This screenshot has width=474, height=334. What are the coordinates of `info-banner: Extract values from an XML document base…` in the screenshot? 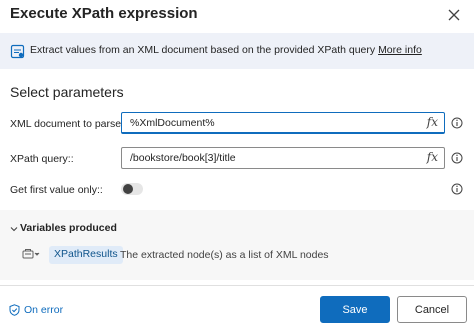 It's located at (237, 51).